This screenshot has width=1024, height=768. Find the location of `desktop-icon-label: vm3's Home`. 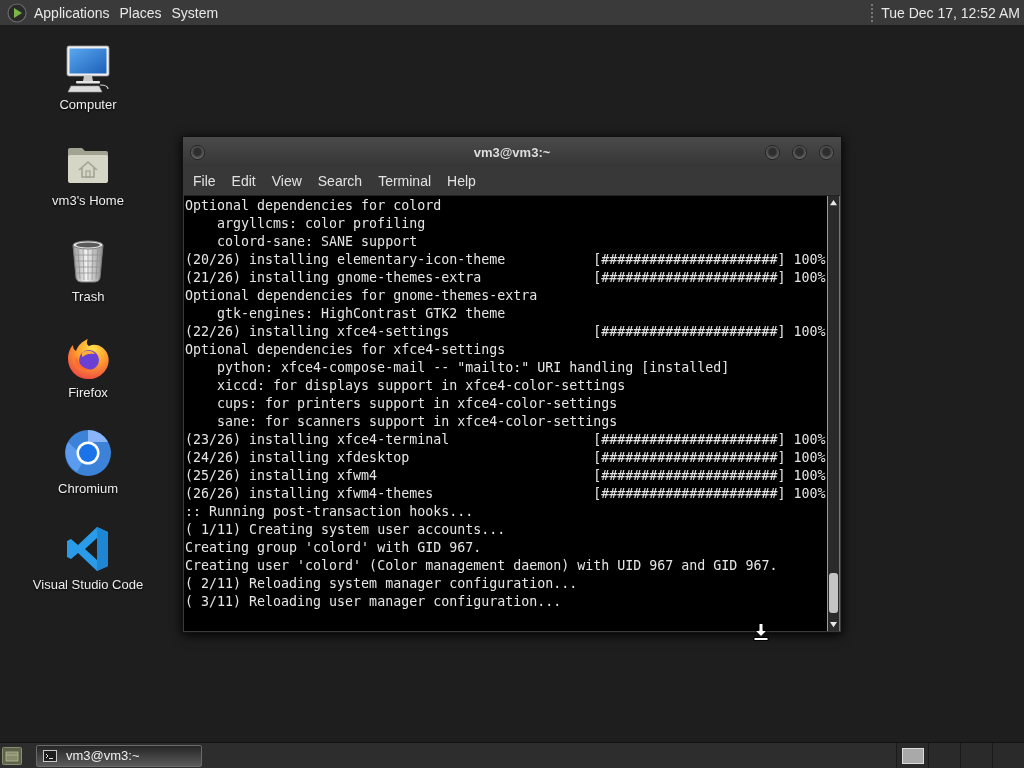

desktop-icon-label: vm3's Home is located at coordinates (88, 200).